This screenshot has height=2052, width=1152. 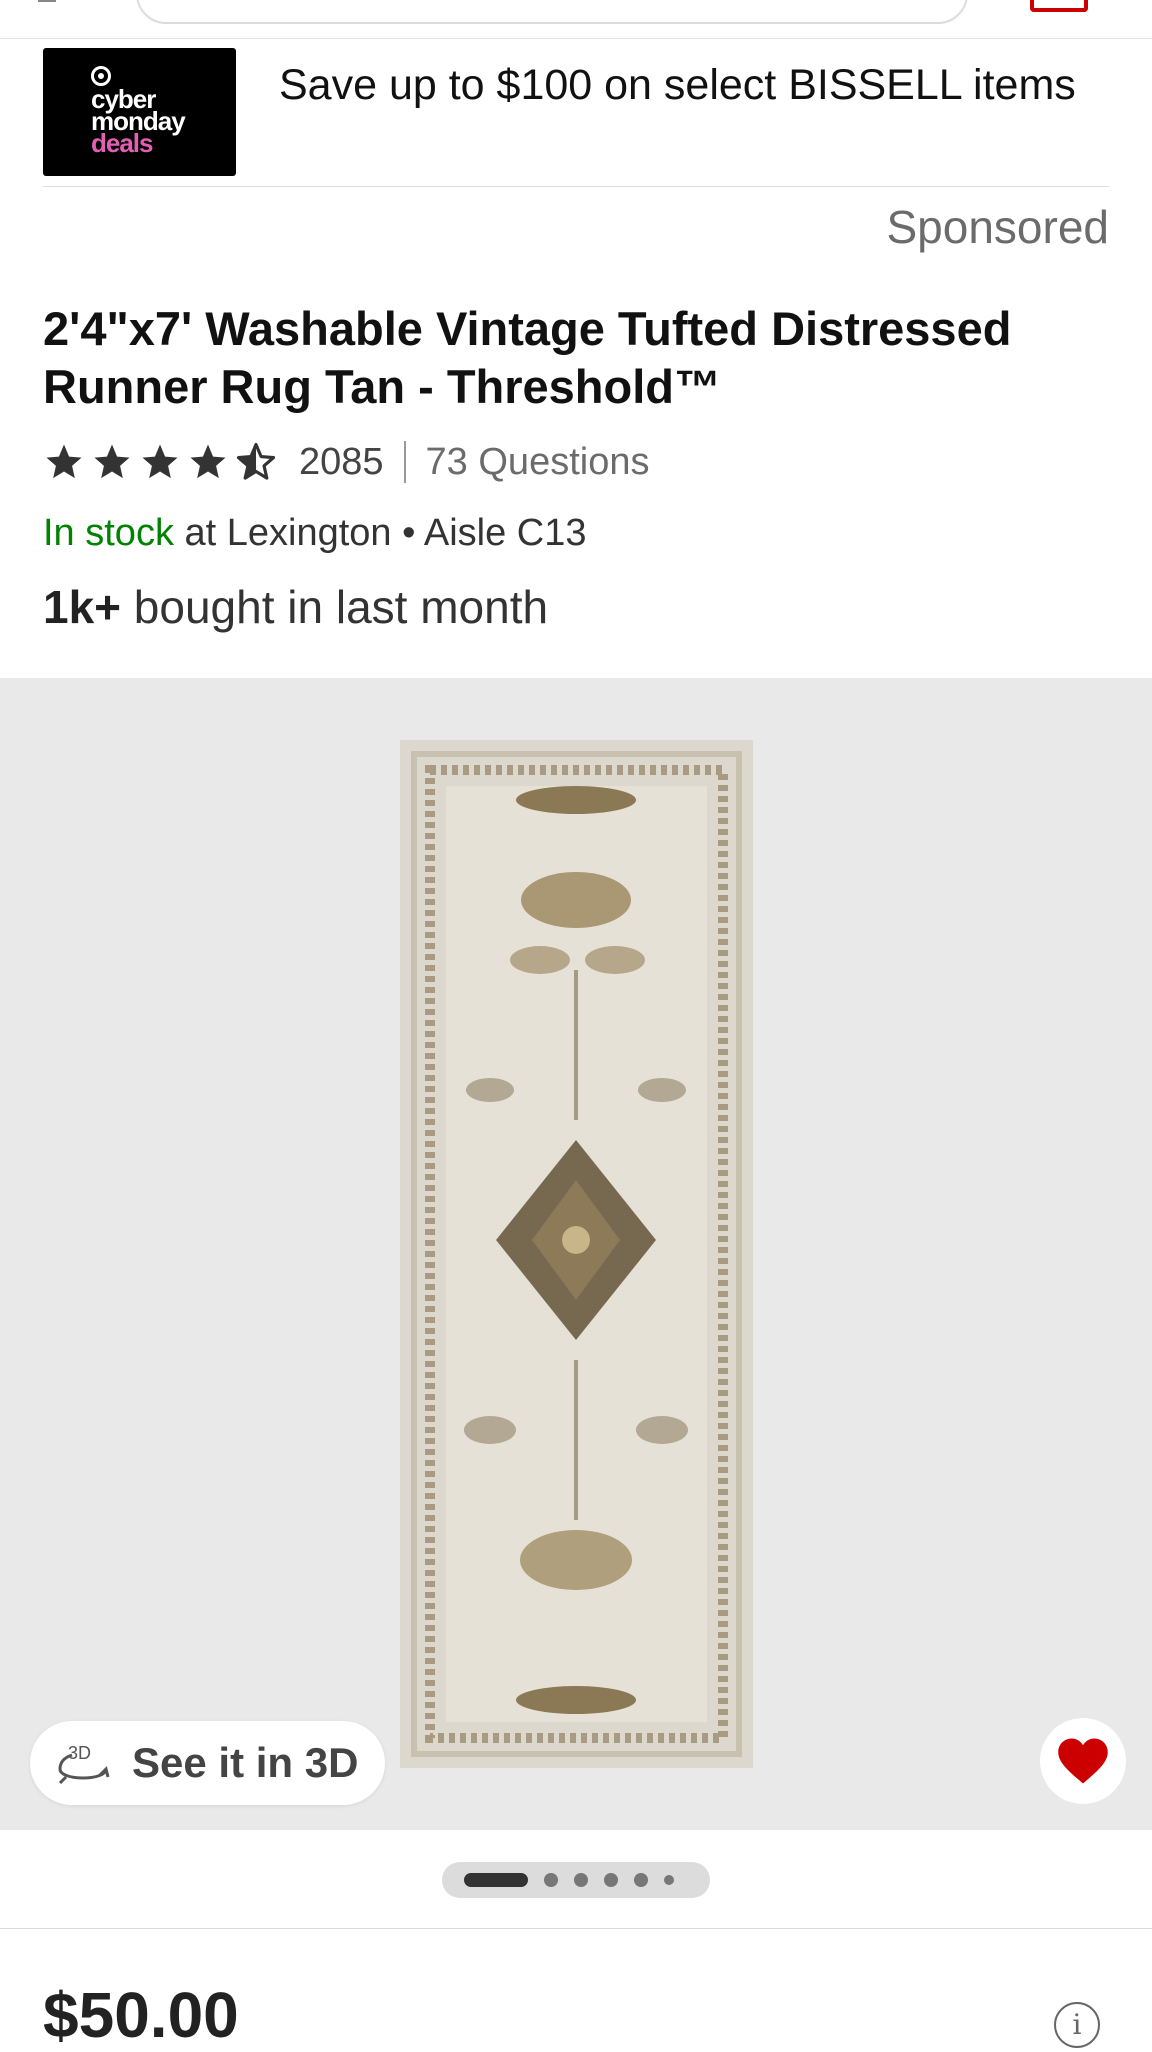 What do you see at coordinates (341, 462) in the screenshot?
I see `rating-count: 2085` at bounding box center [341, 462].